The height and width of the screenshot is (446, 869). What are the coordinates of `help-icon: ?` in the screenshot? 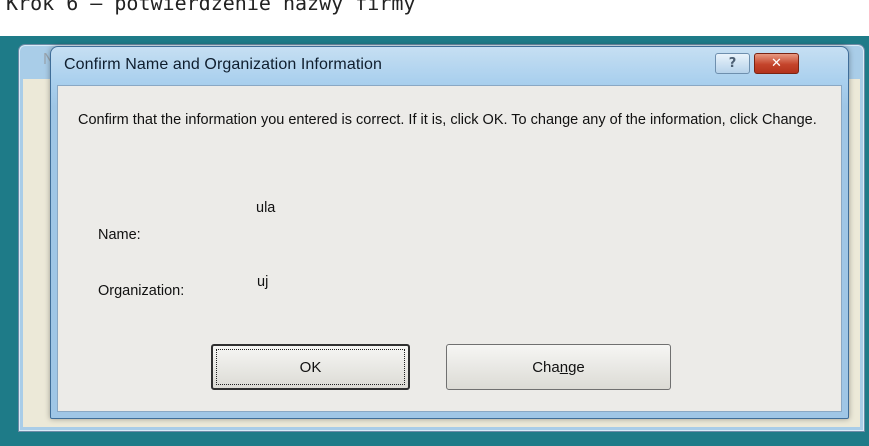 It's located at (732, 63).